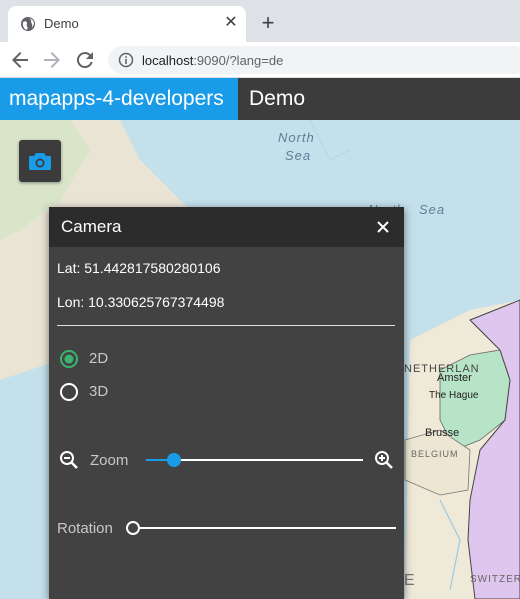 Image resolution: width=520 pixels, height=599 pixels. I want to click on radio-2d-label: 2D, so click(99, 358).